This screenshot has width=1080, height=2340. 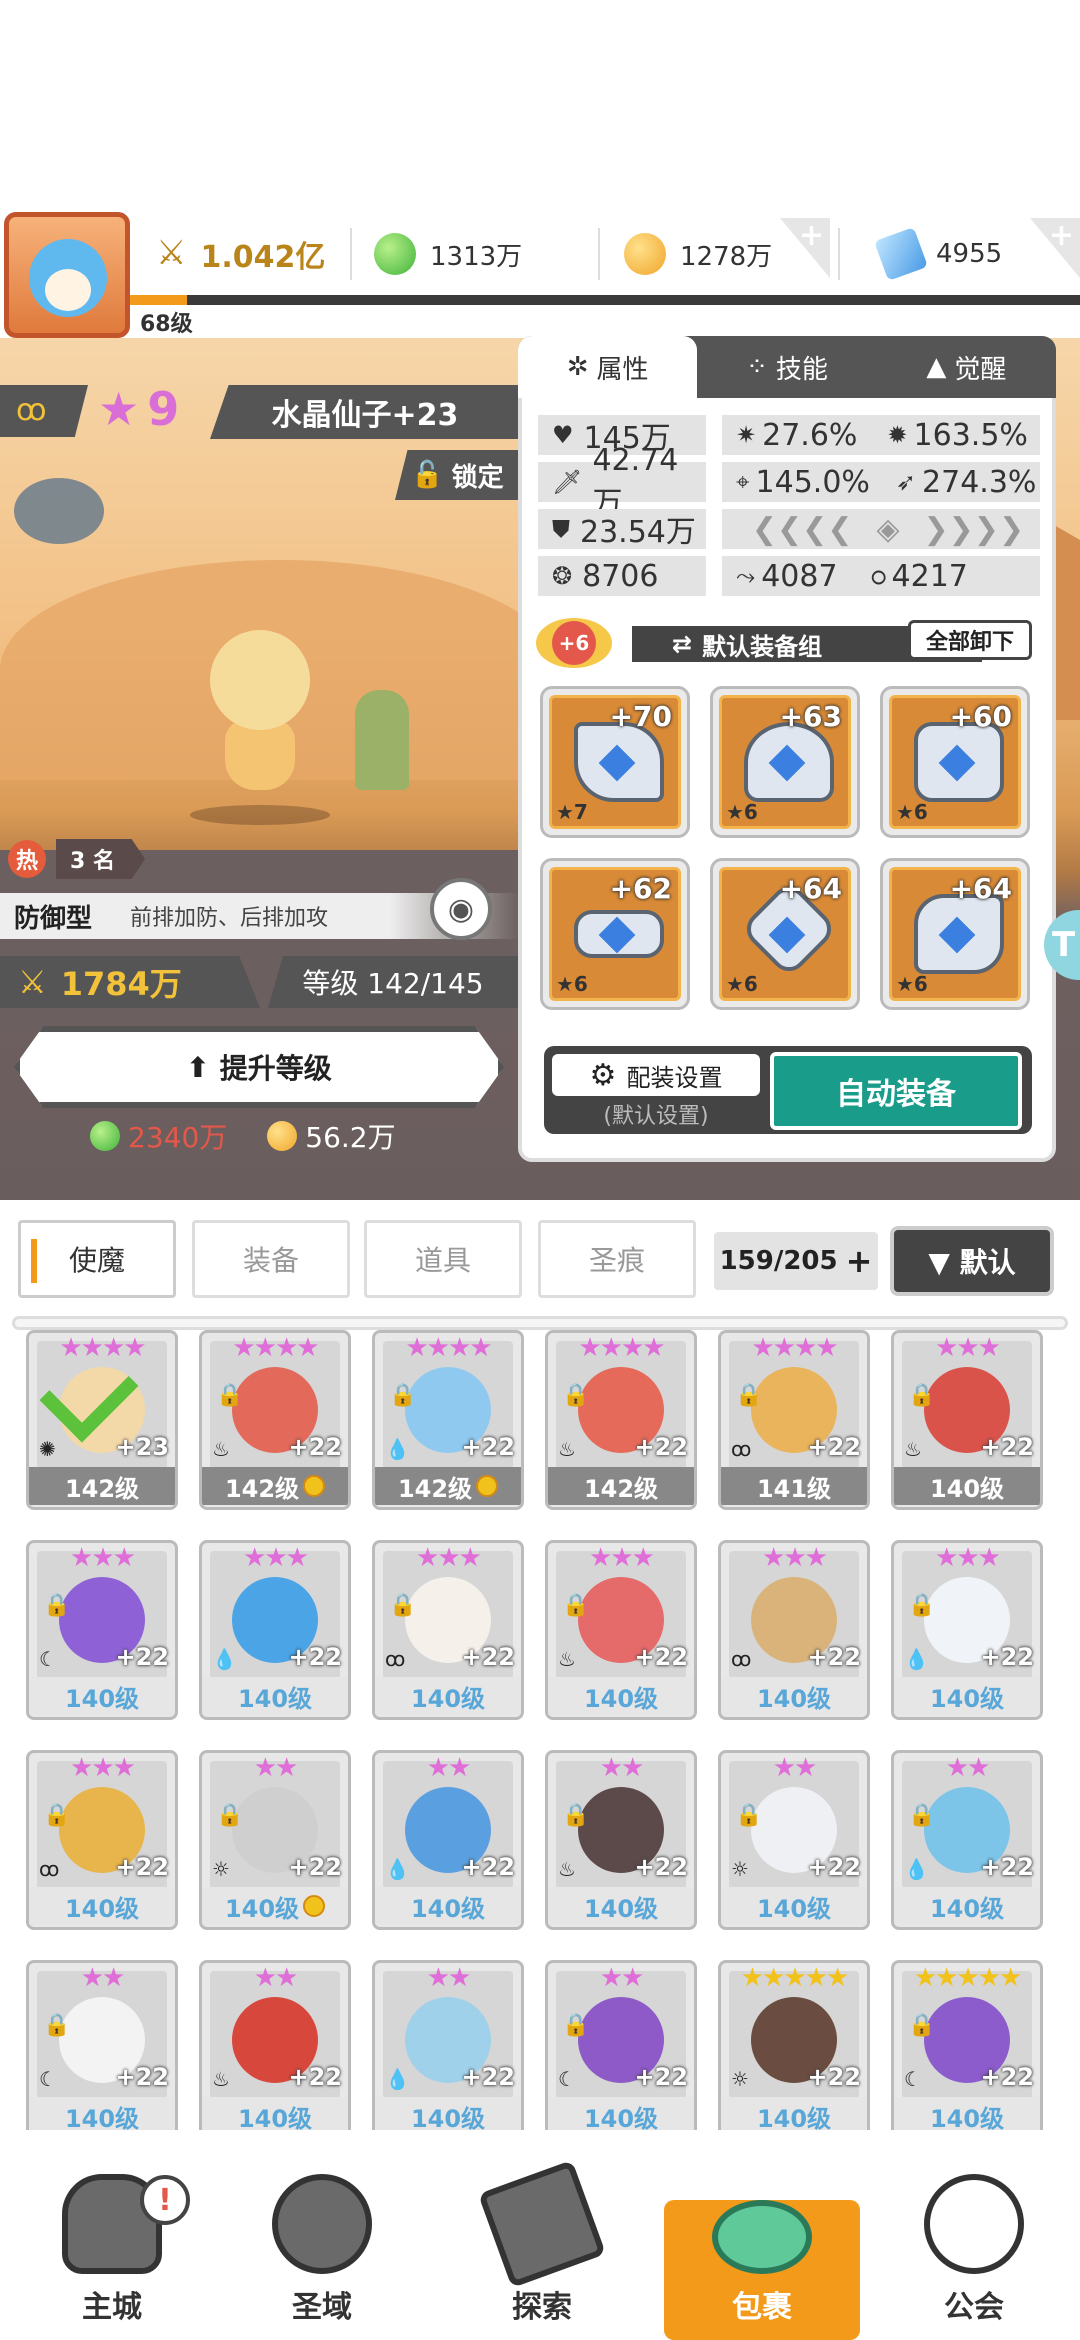 What do you see at coordinates (621, 1840) in the screenshot?
I see `familiar-card: ★★ 🔒 ♨ +22 140级` at bounding box center [621, 1840].